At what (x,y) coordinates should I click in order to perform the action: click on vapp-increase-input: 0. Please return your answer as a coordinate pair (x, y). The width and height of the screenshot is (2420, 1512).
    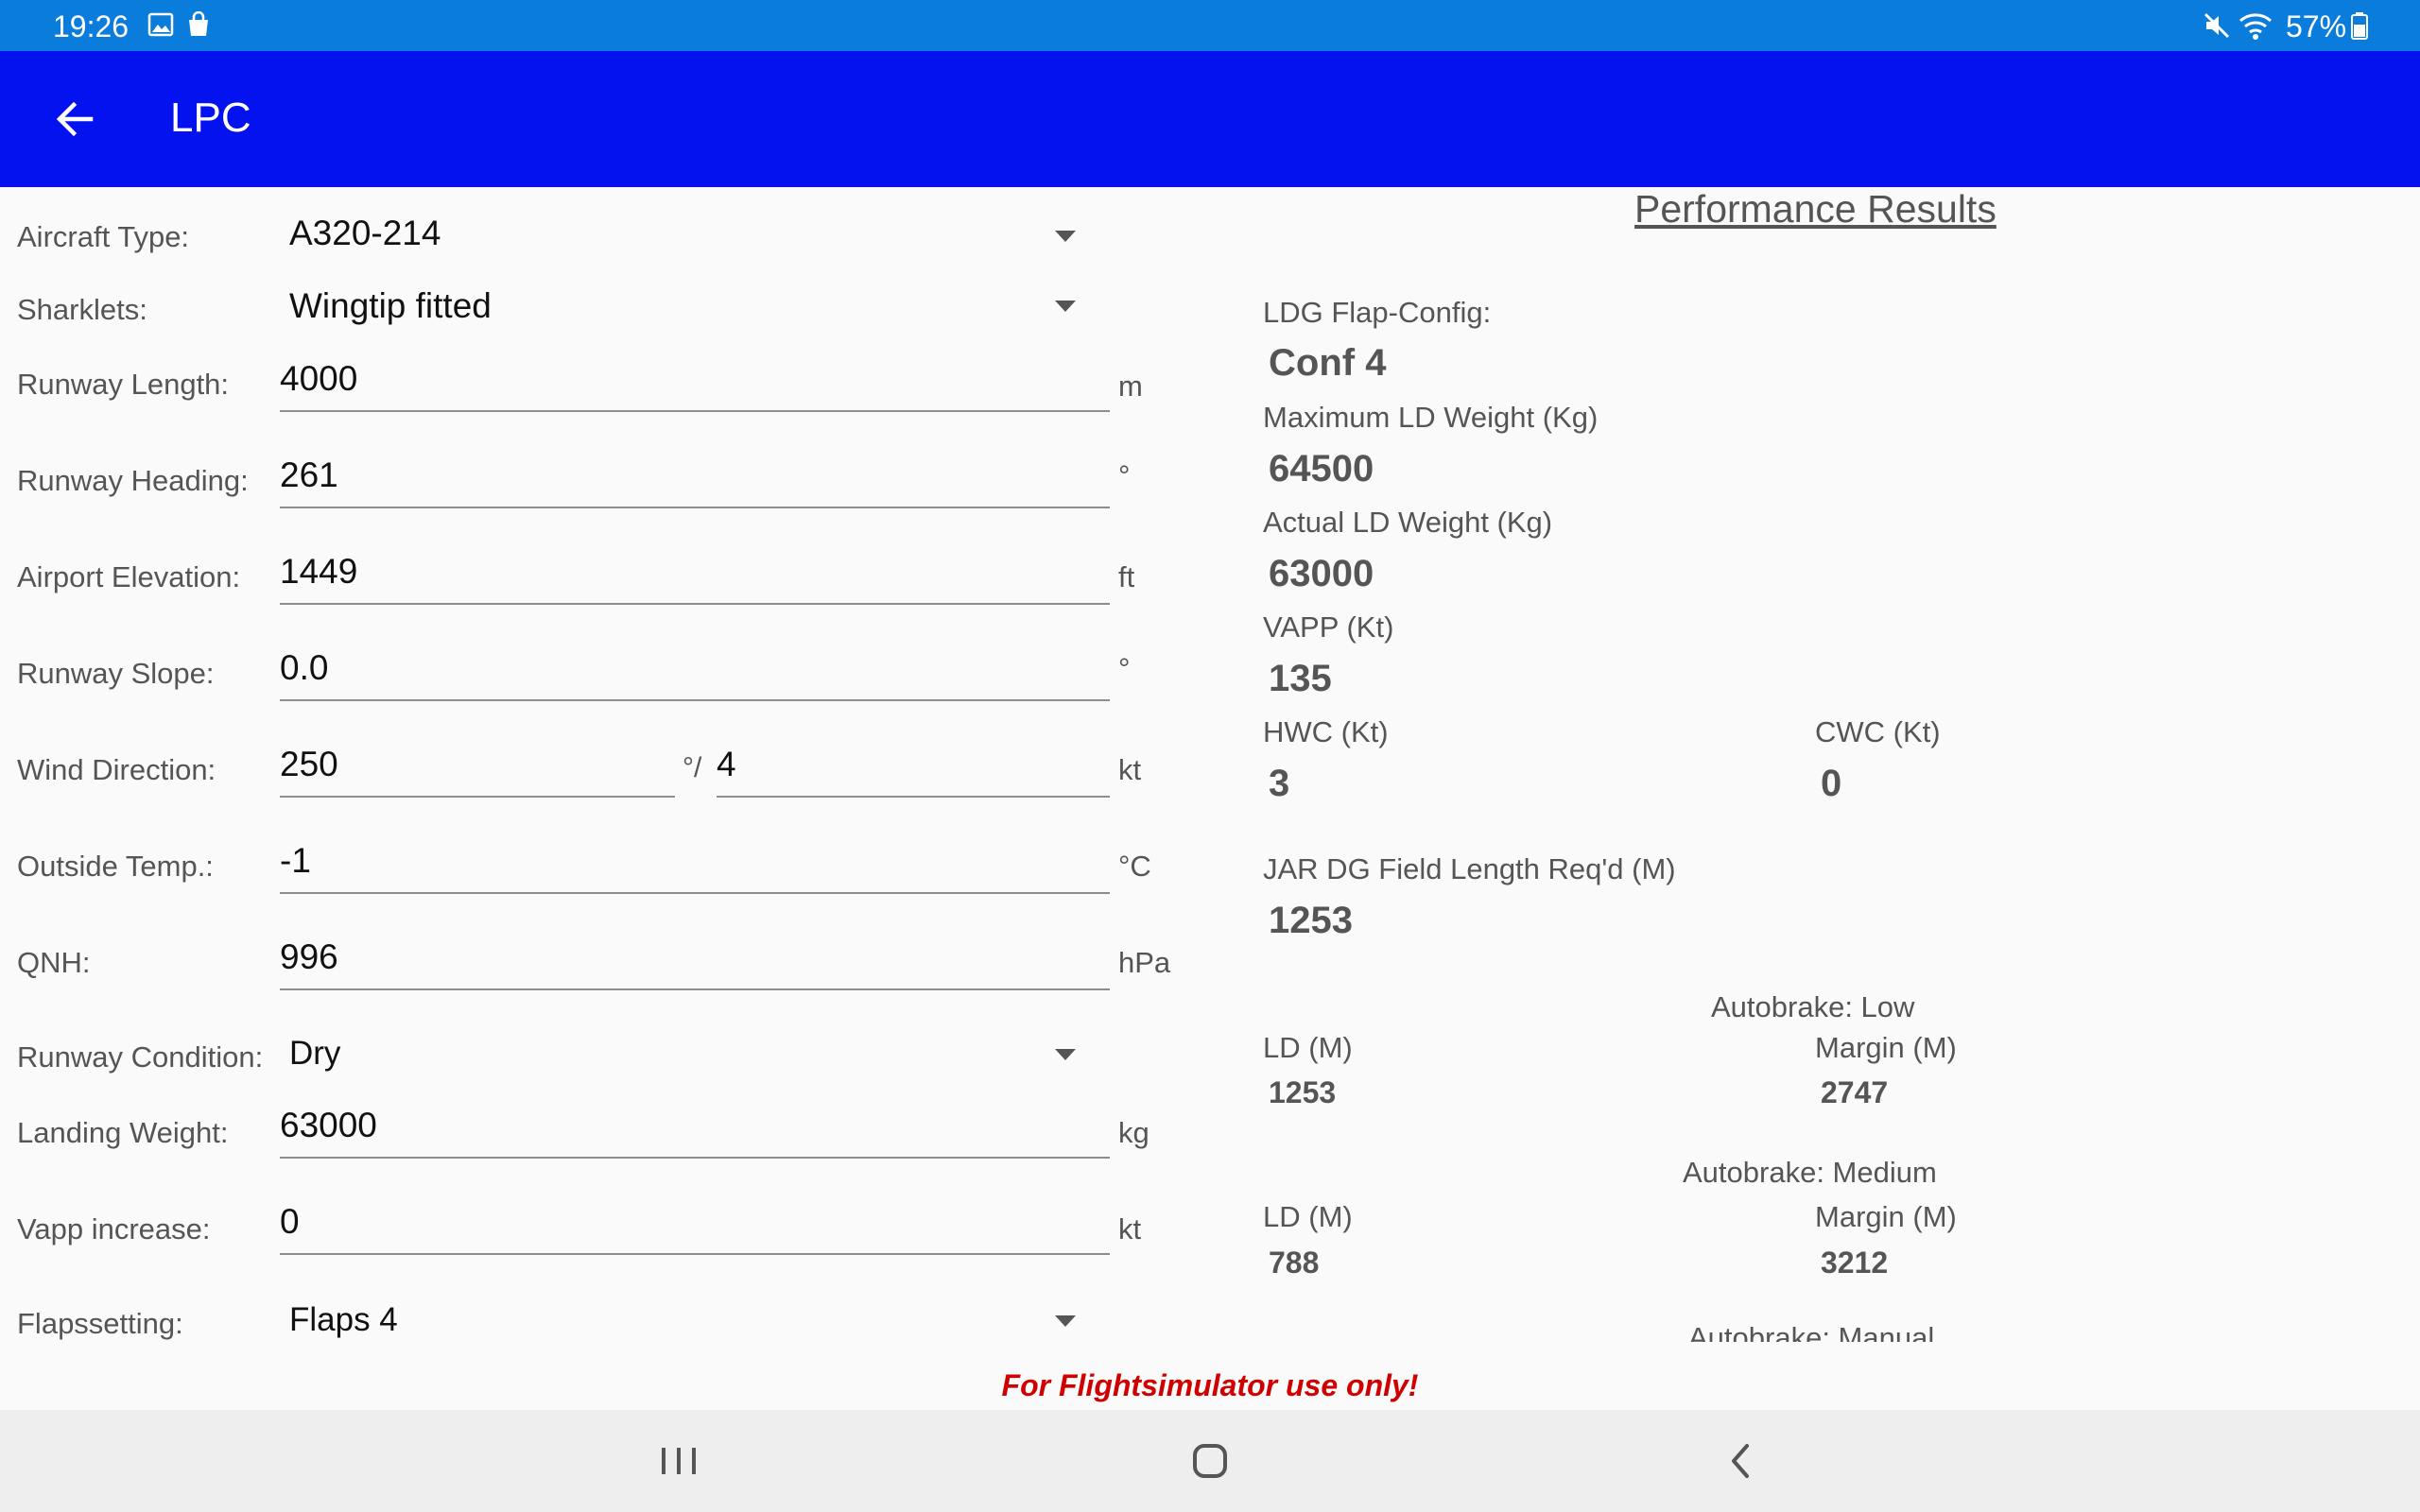
    Looking at the image, I should click on (695, 1226).